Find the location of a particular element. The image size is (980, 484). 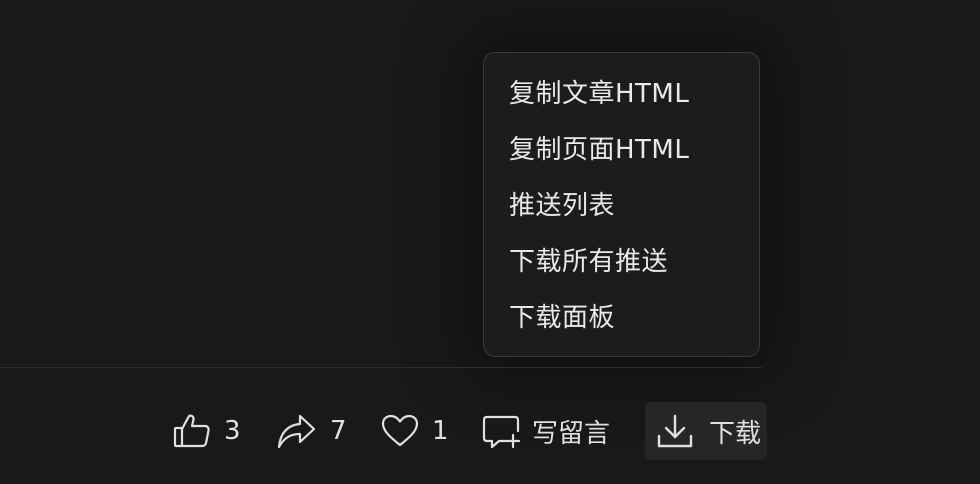

favorite-count: 1 is located at coordinates (440, 431).